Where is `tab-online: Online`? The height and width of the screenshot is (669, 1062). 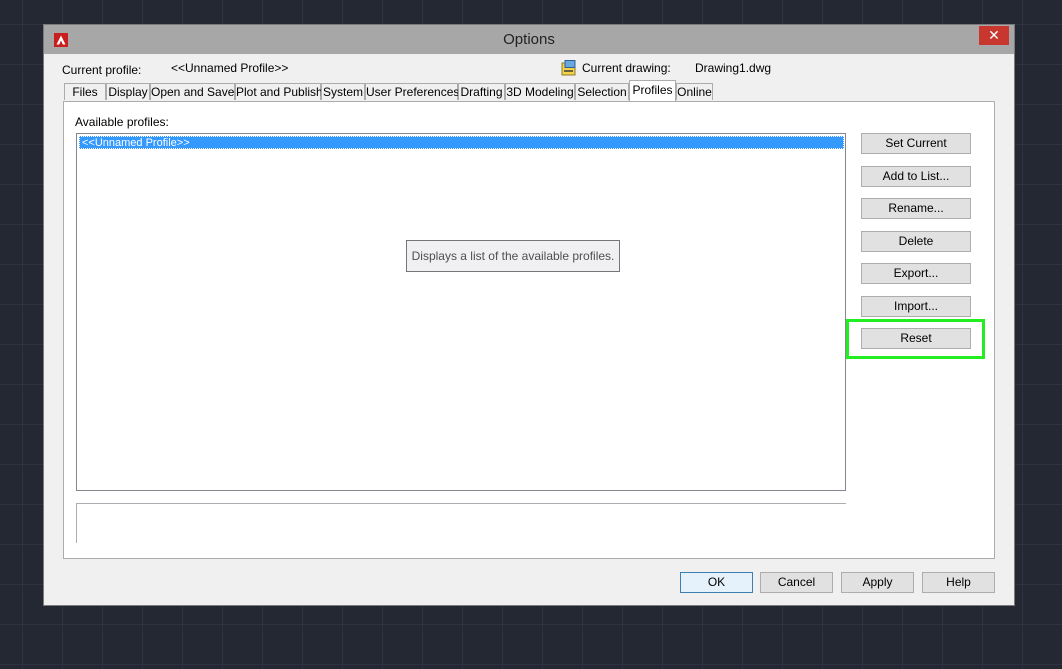 tab-online: Online is located at coordinates (694, 91).